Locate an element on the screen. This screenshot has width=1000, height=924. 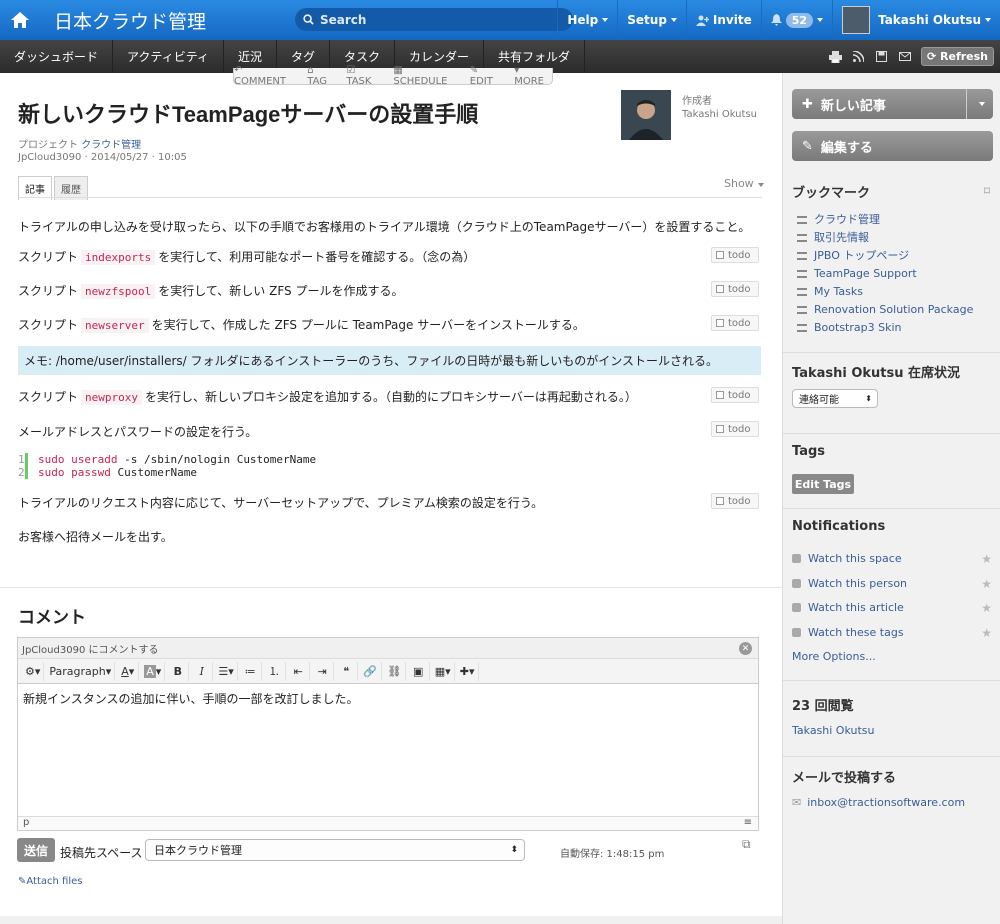
inline-code: newzfspool is located at coordinates (118, 291).